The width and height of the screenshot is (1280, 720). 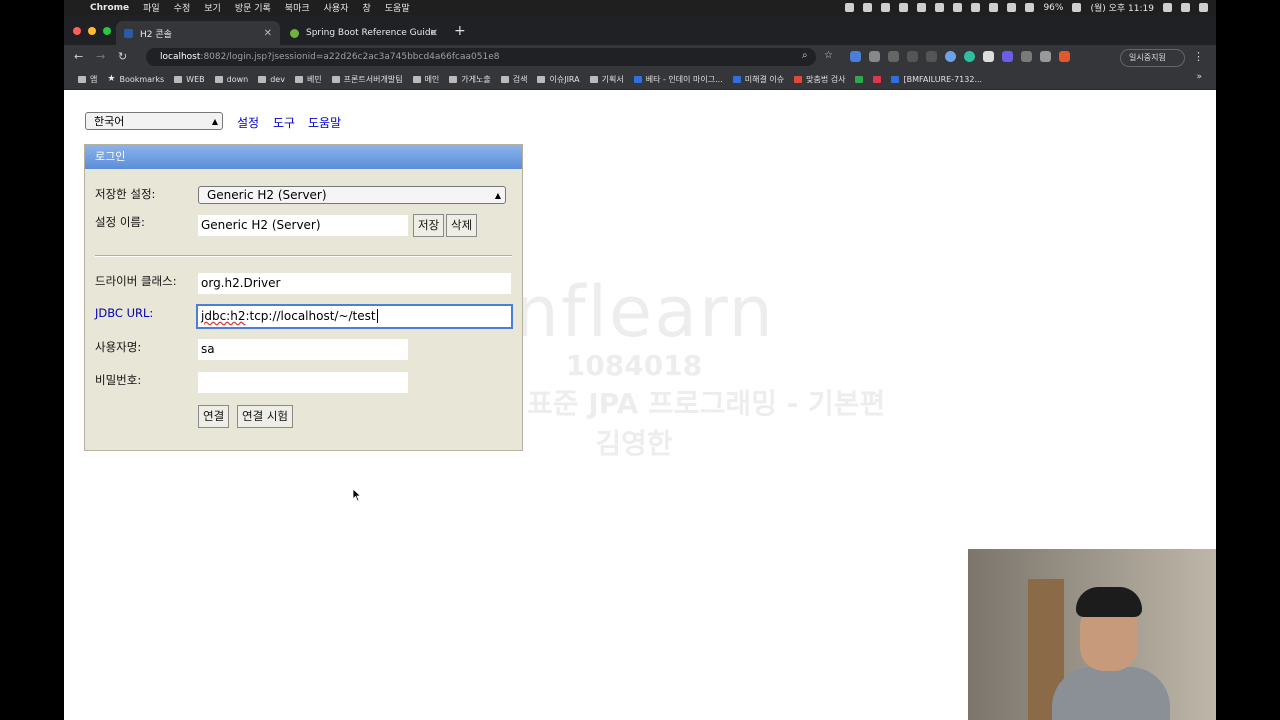 I want to click on minimize-window-icon, so click(x=92, y=31).